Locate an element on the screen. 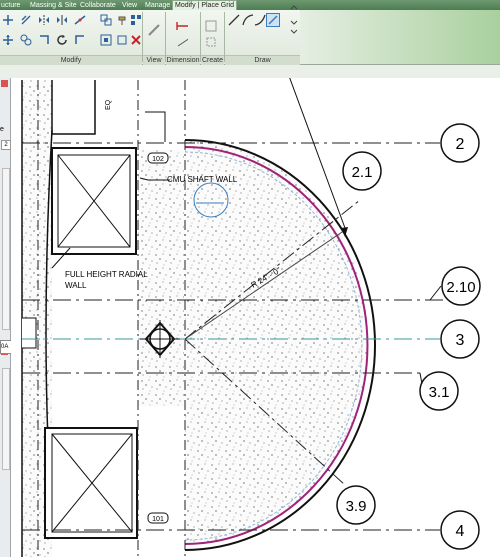 Image resolution: width=500 pixels, height=557 pixels. door-swing is located at coordinates (155, 126).